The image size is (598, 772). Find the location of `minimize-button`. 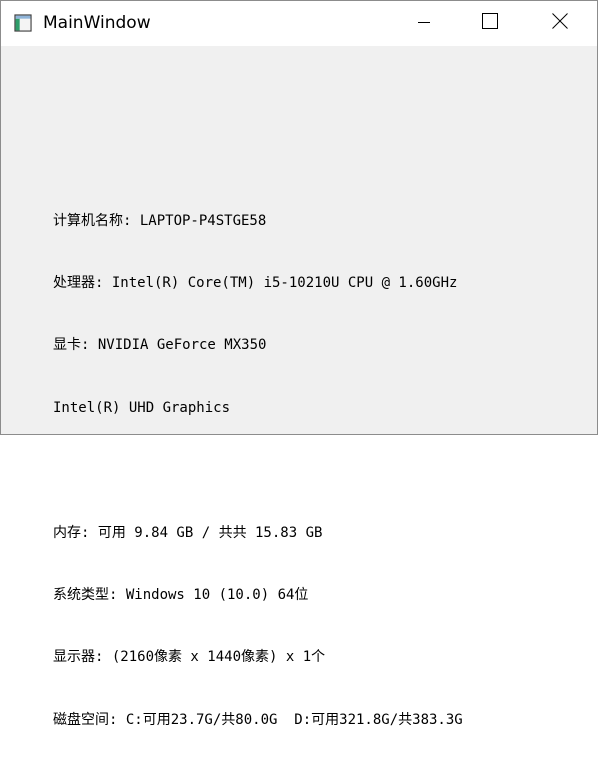

minimize-button is located at coordinates (424, 23).